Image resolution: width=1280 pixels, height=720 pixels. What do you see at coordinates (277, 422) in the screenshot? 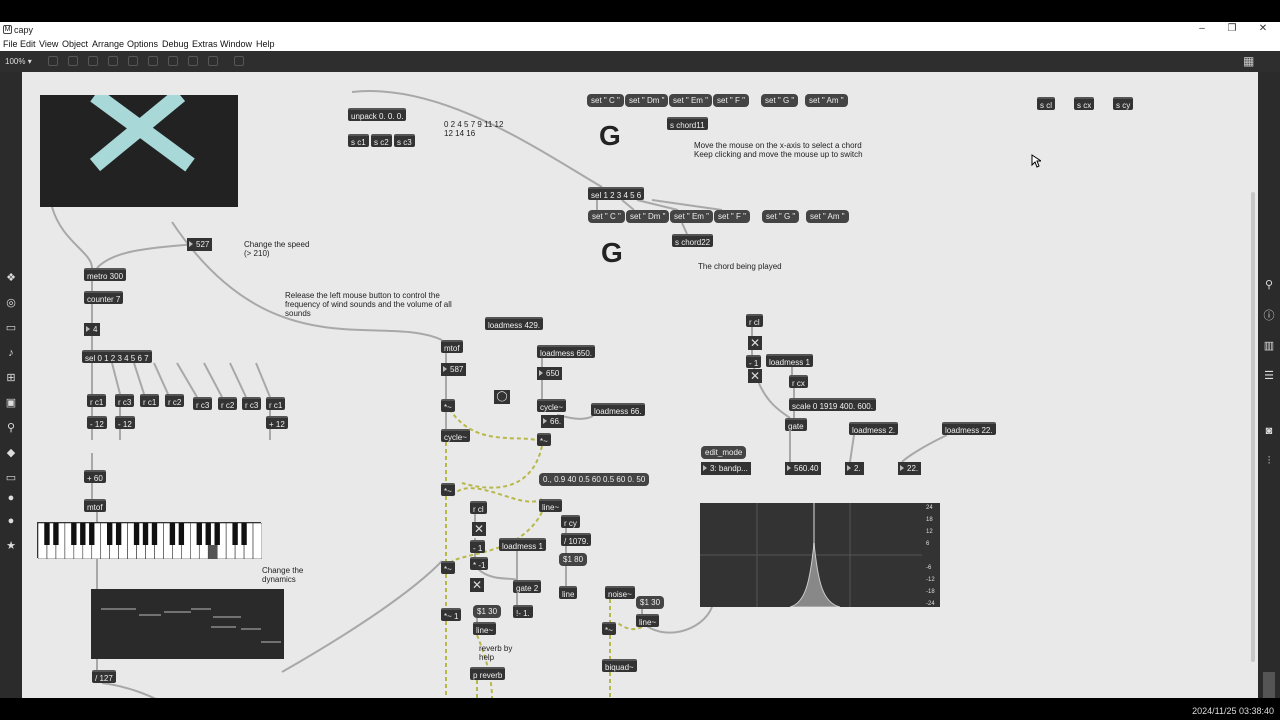
I see `patch-object-plus12: + 12` at bounding box center [277, 422].